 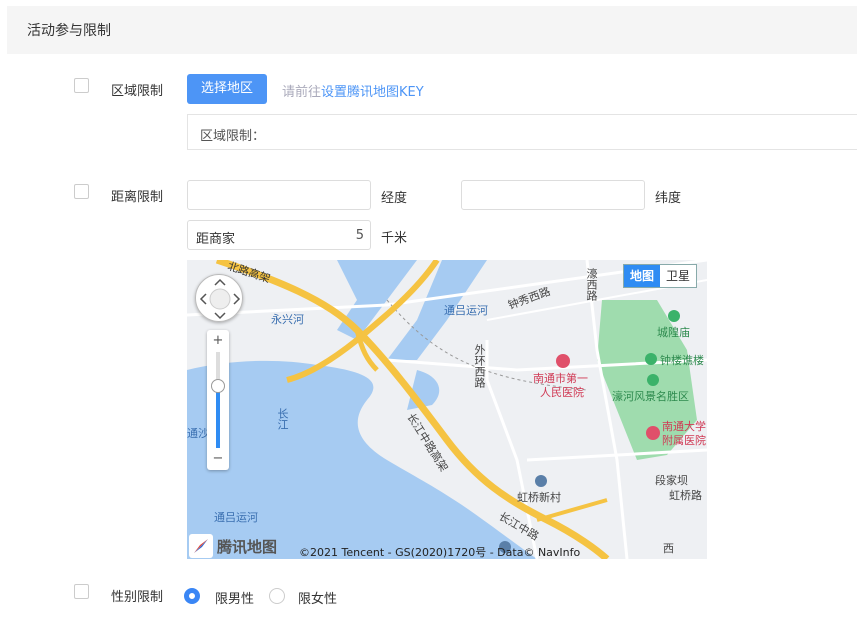 I want to click on merchant-distance-label: 距商家, so click(x=216, y=239).